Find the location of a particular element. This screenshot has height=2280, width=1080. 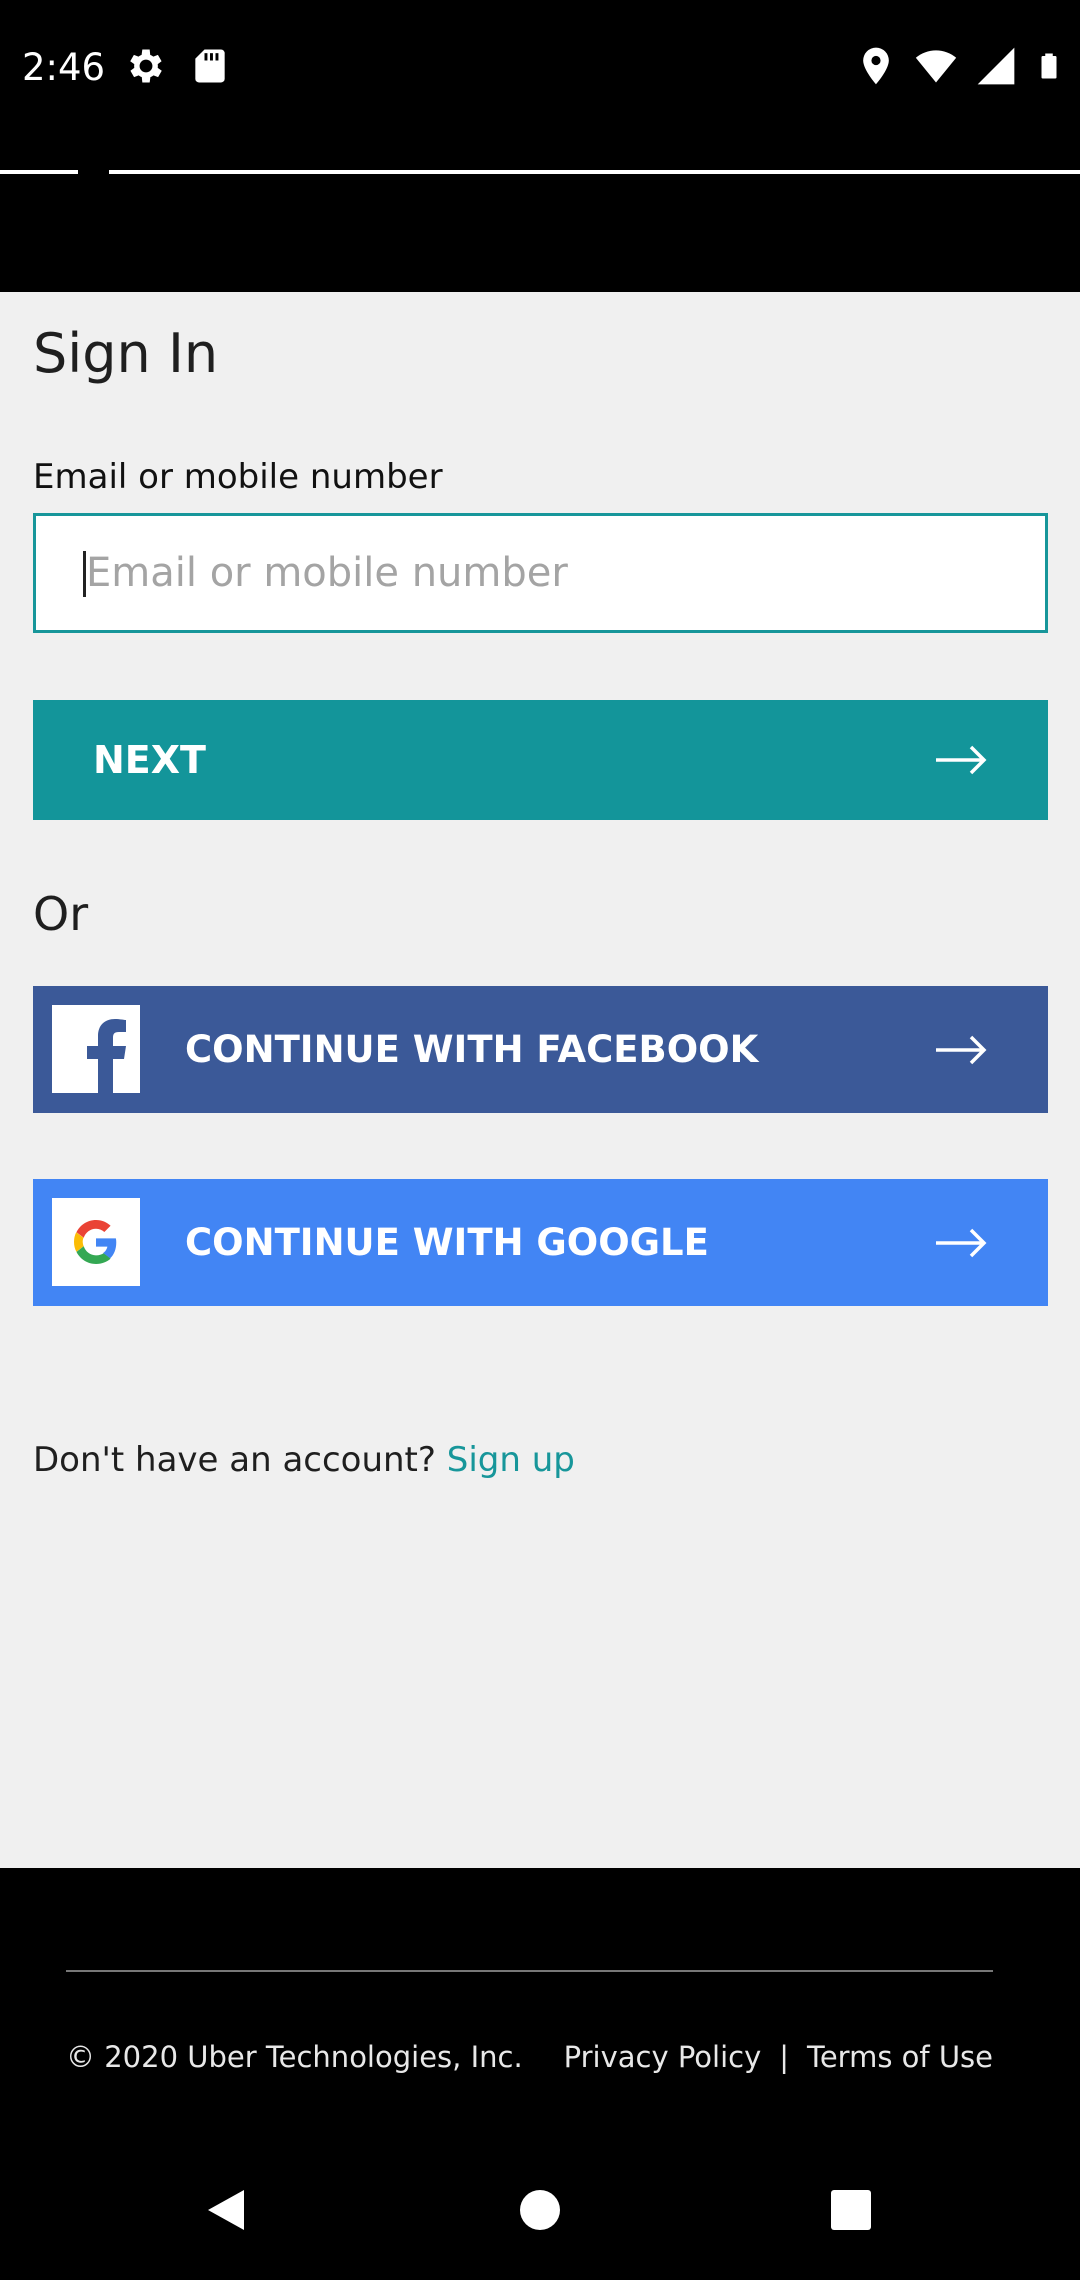

continue-with-google-button: CONTINUE WITH GOOGLE is located at coordinates (540, 1242).